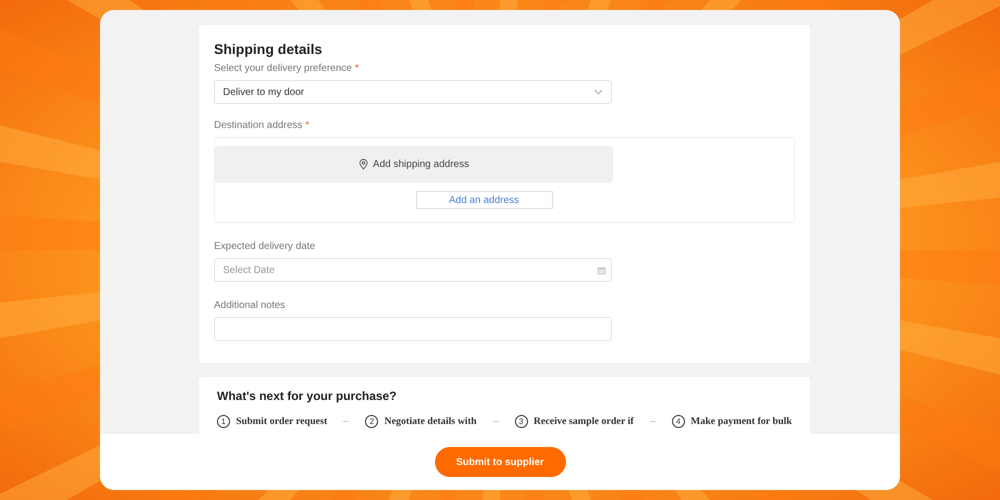  Describe the element at coordinates (258, 125) in the screenshot. I see `field-label: Destination address` at that location.